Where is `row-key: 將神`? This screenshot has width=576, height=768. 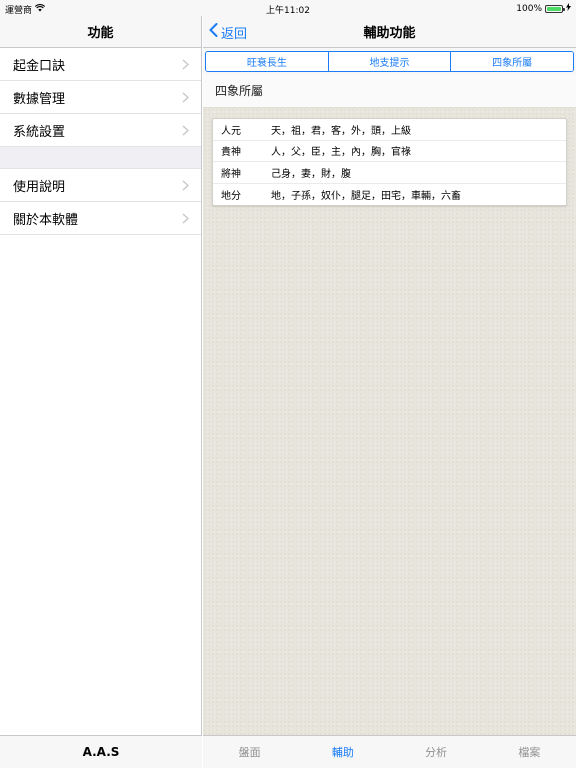 row-key: 將神 is located at coordinates (231, 174).